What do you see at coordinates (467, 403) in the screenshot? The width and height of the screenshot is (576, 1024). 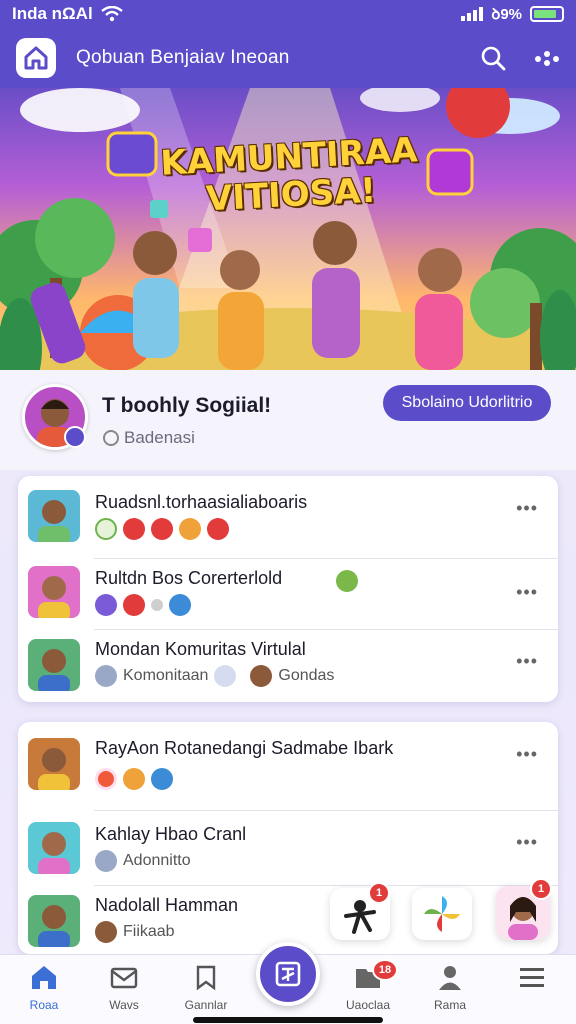 I see `follow-button: Sbolaino Udorlitrio` at bounding box center [467, 403].